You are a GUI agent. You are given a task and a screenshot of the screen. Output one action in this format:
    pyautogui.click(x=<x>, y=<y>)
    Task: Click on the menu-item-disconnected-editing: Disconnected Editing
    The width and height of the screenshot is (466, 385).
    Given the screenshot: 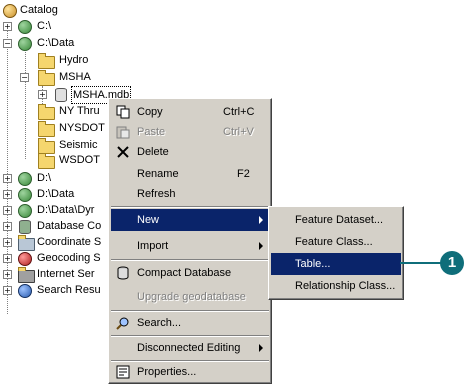 What is the action you would take?
    pyautogui.click(x=190, y=348)
    